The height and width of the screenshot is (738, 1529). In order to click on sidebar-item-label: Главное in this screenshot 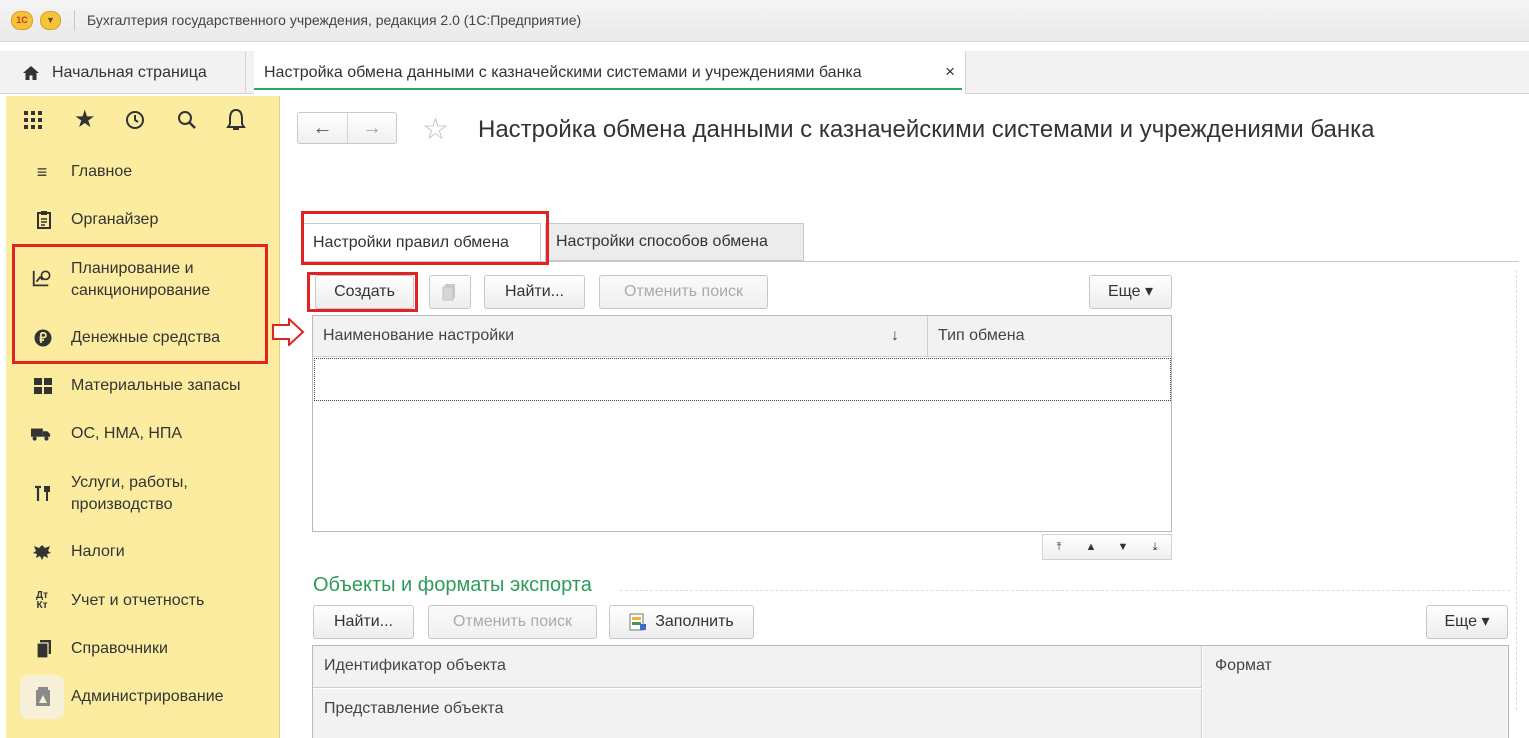, I will do `click(102, 171)`.